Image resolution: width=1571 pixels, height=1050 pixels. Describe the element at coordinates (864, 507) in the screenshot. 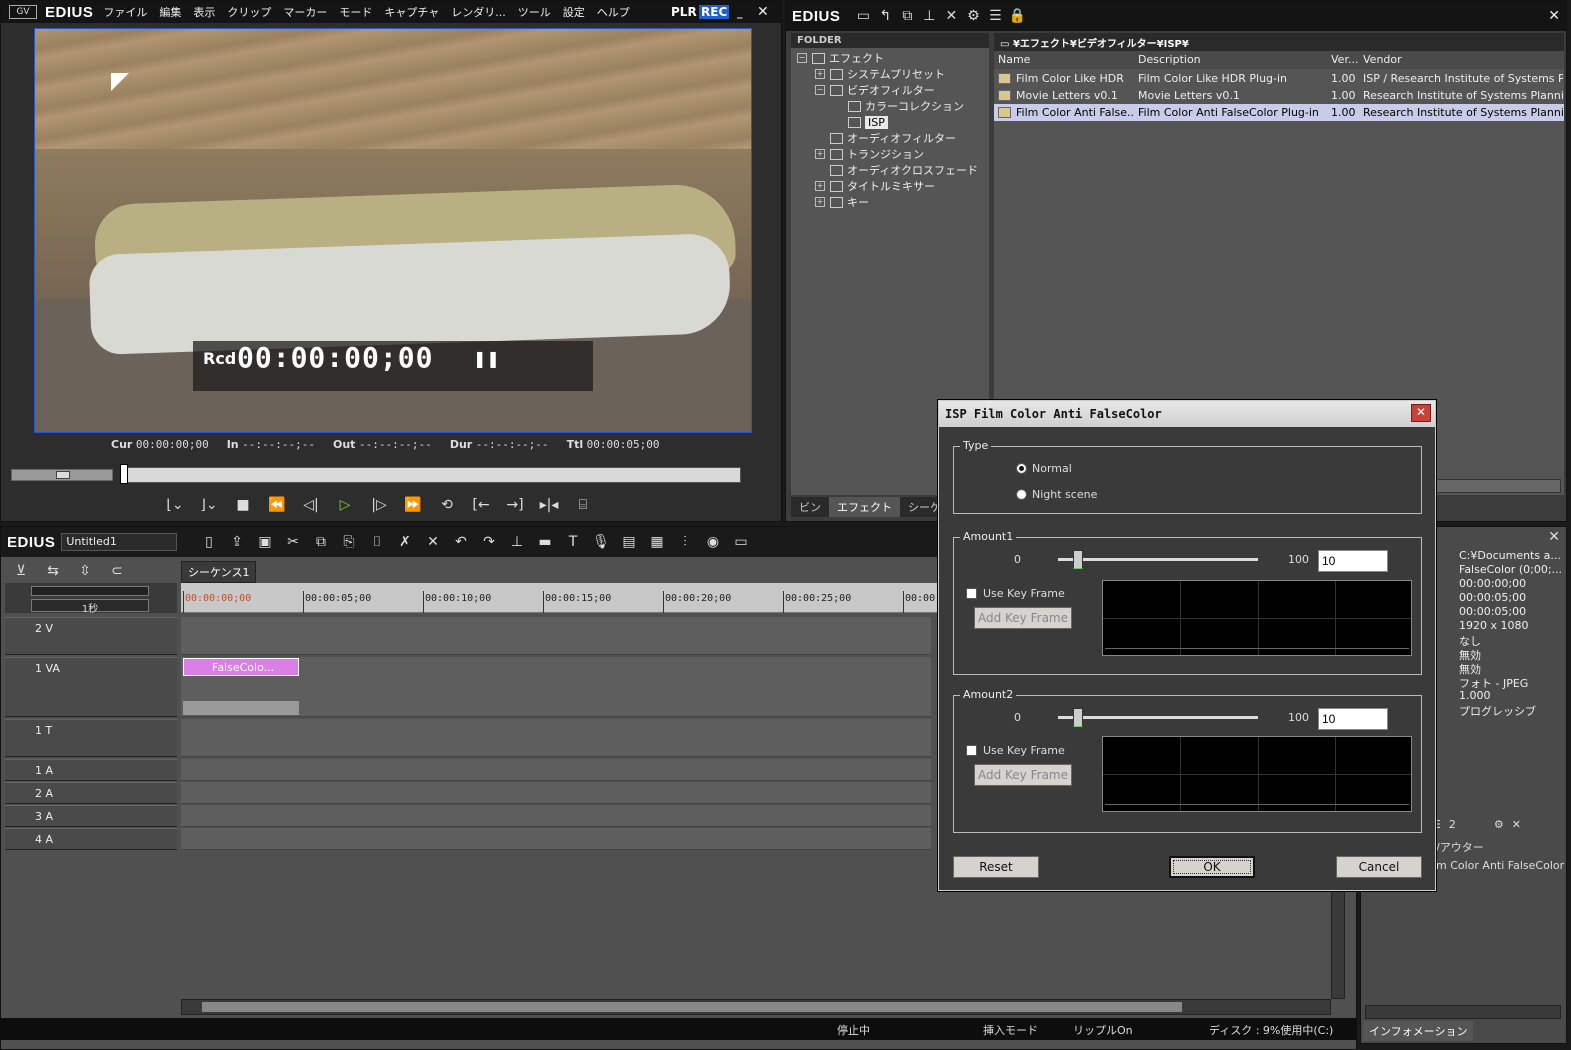

I see `tab-effect: エフェクト` at that location.